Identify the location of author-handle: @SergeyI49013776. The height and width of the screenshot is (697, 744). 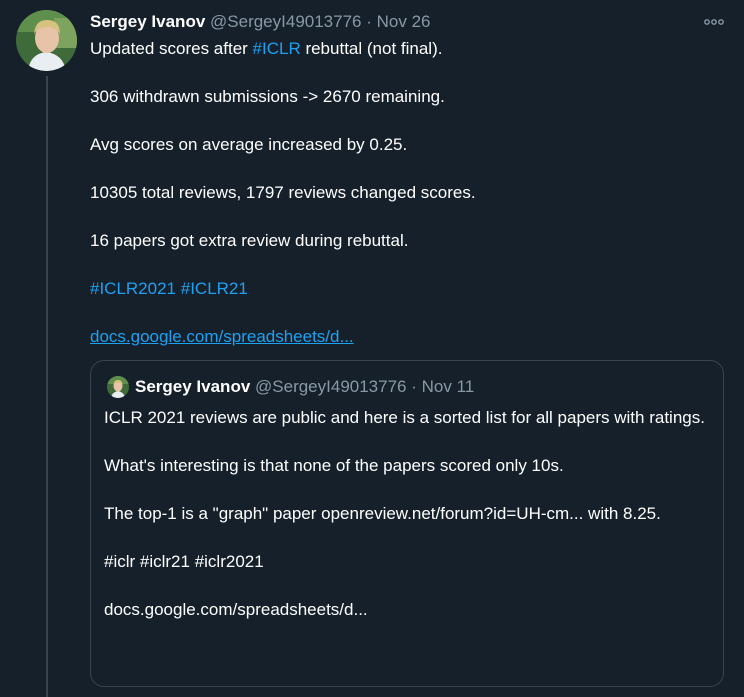
(285, 21).